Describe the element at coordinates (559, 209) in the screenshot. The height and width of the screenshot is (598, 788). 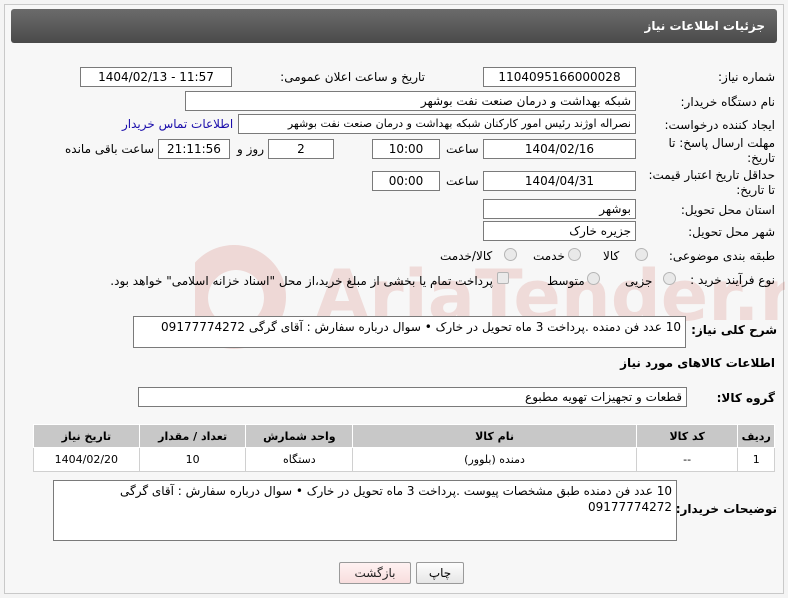
I see `province-field: بوشهر` at that location.